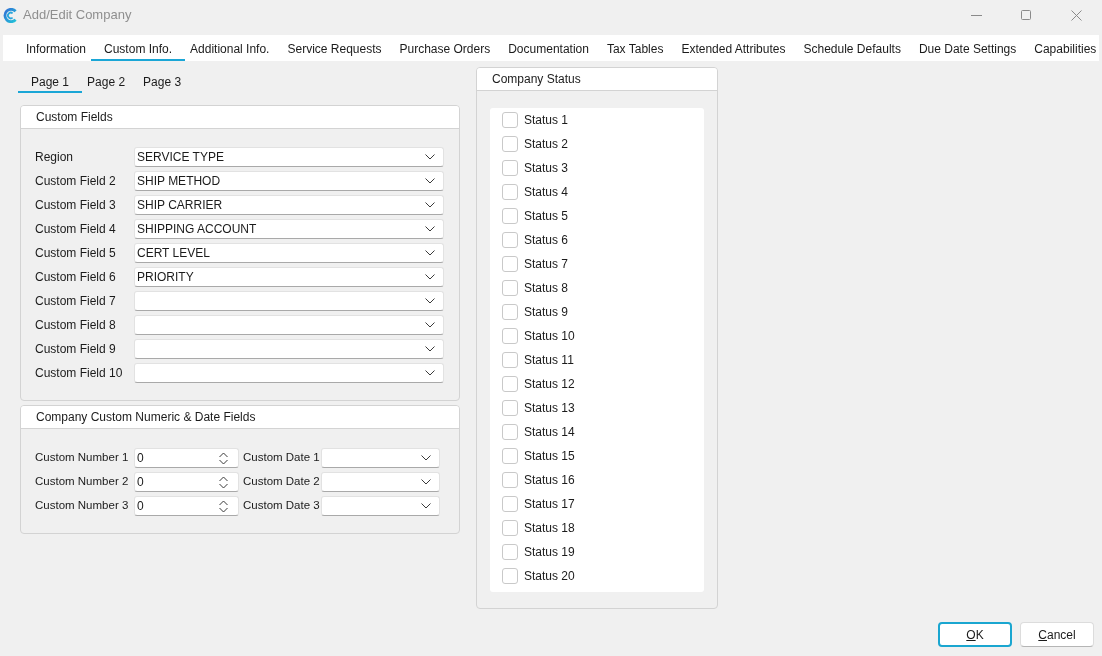 This screenshot has width=1102, height=656. What do you see at coordinates (975, 634) in the screenshot?
I see `dialog-button: OK` at bounding box center [975, 634].